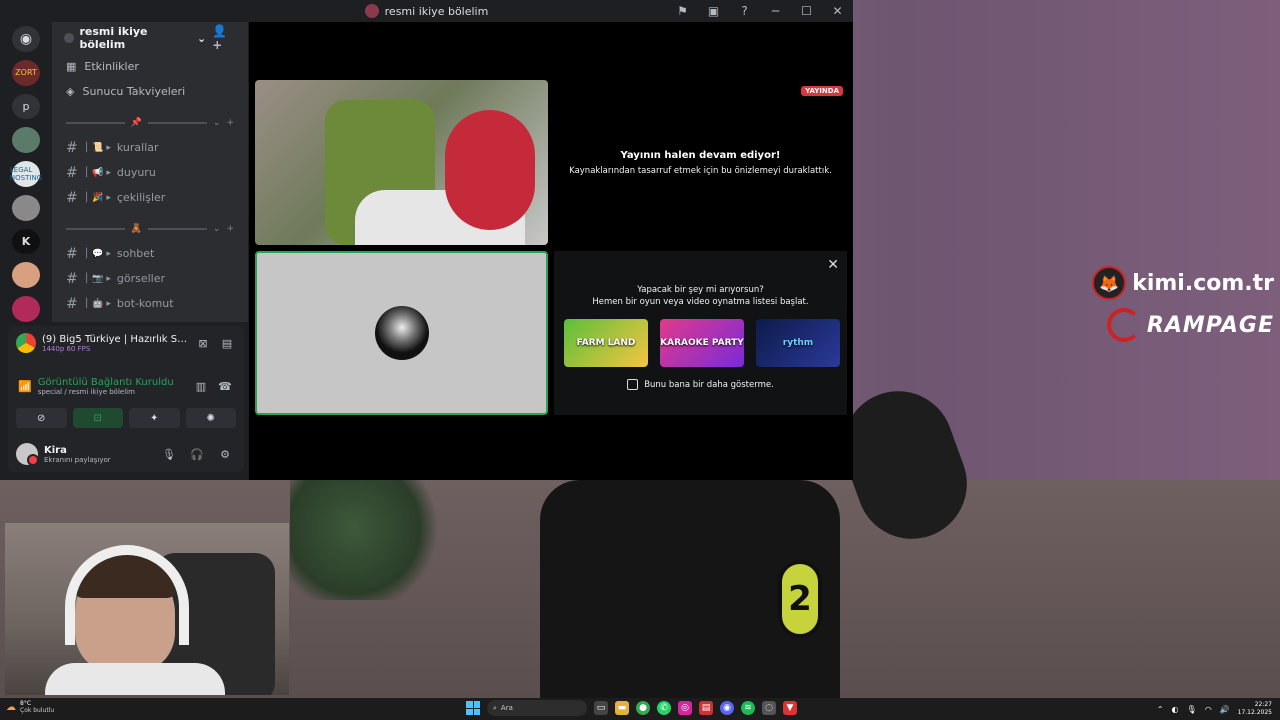 This screenshot has height=720, width=1280. Describe the element at coordinates (77, 459) in the screenshot. I see `user-status: Ekranını paylaşıyor` at that location.